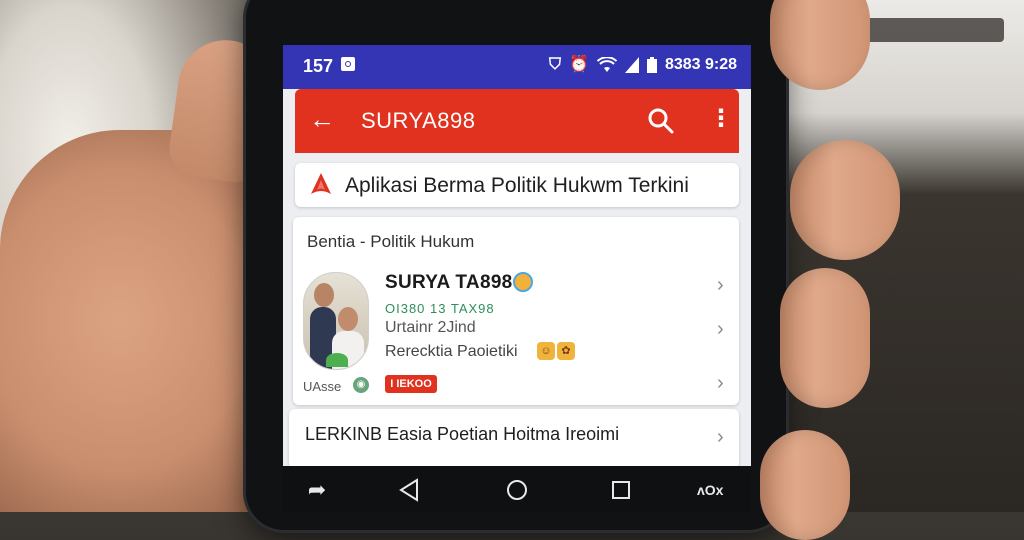 The image size is (1024, 540). I want to click on status-bar: 157 ⛉ ⏰ 8383 9:28, so click(517, 67).